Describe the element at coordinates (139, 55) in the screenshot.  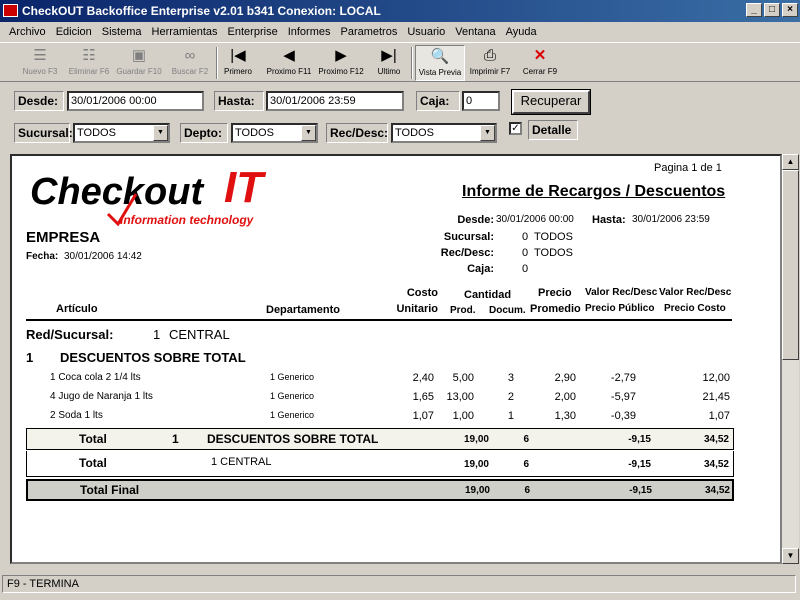
I see `save-icon: ▣` at that location.